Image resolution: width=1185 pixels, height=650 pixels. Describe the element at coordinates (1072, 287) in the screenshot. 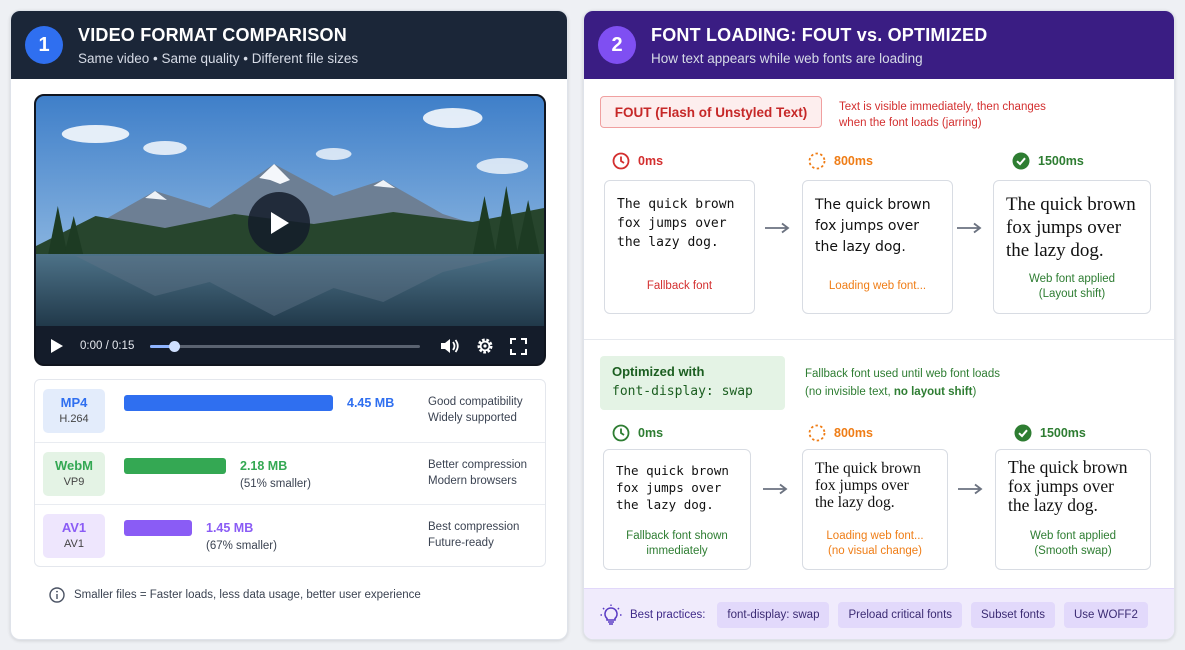

I see `stage-caption: Web font applied (Layout shift)` at that location.